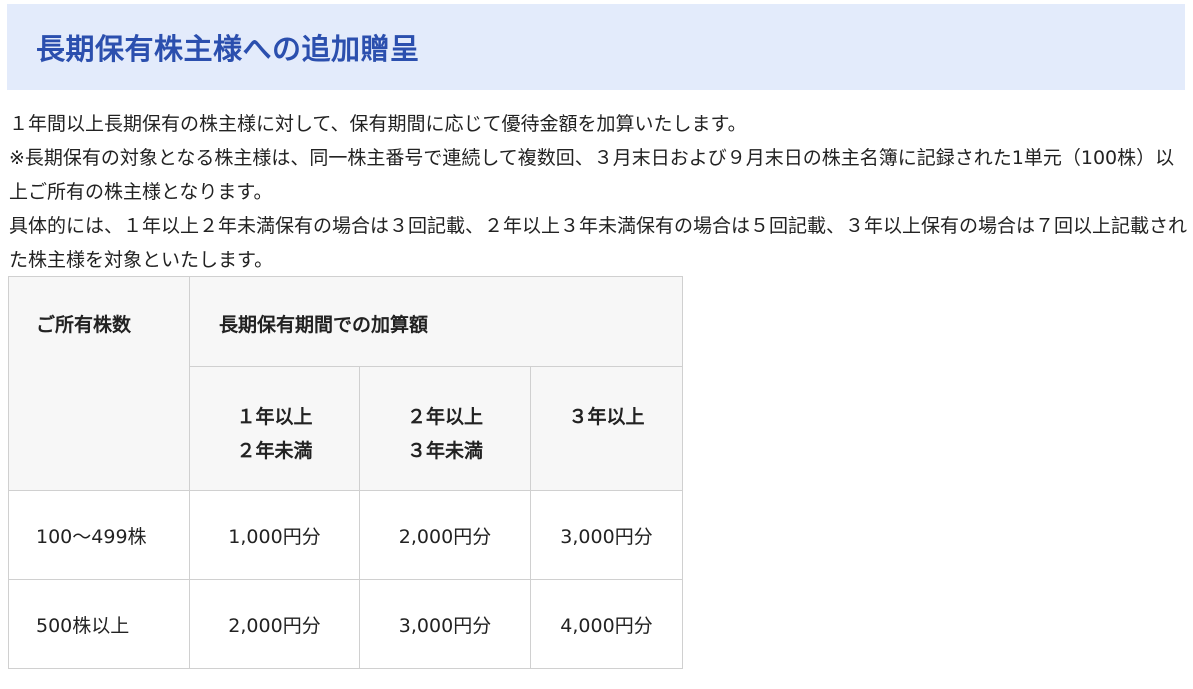 The image size is (1193, 689). I want to click on row-1-shares: 100～499株, so click(99, 535).